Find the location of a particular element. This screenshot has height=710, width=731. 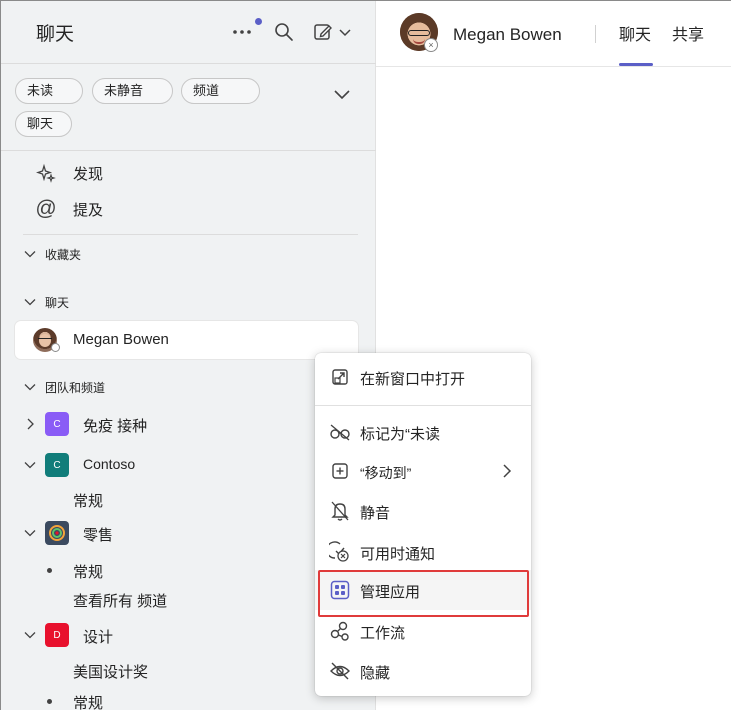

notification-dot is located at coordinates (258, 21).